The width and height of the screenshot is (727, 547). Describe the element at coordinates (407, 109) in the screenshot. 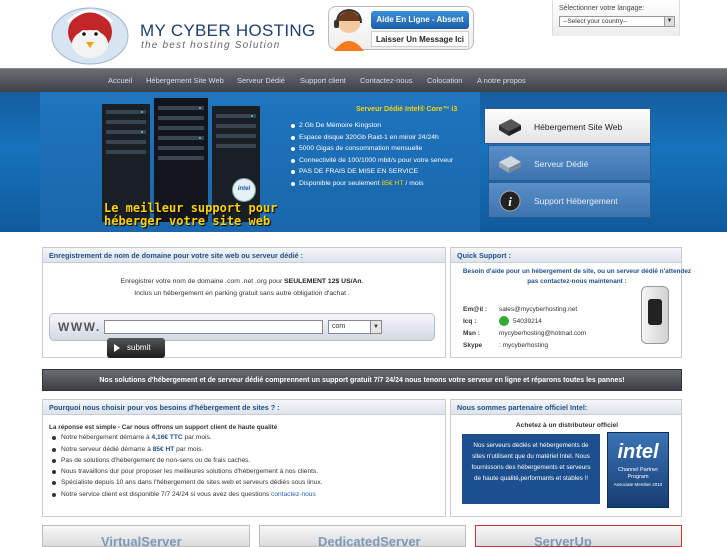

I see `hero-title: Serveur Dédié Intel® Core™ i3` at that location.